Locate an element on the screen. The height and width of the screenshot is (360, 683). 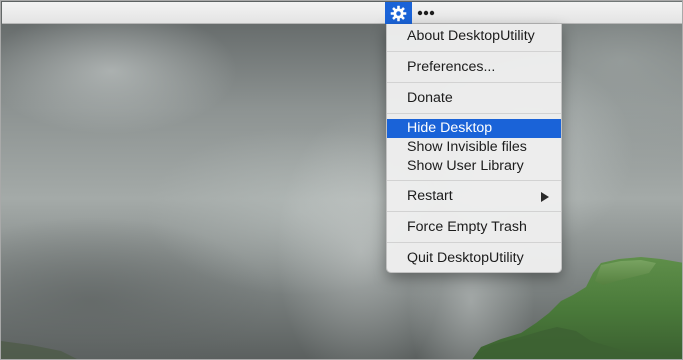
menu-item-restart: Restart is located at coordinates (474, 196).